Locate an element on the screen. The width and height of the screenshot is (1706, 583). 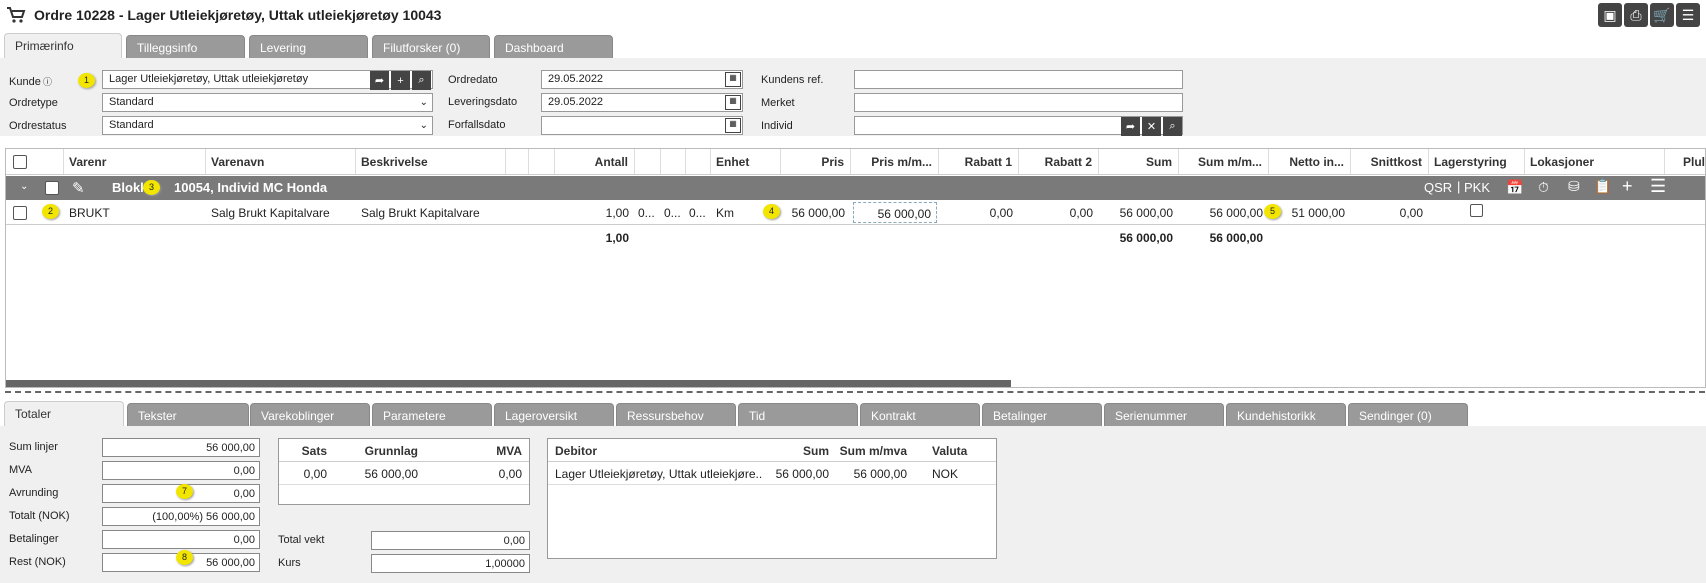
col-beskrivelse: Beskrivelse is located at coordinates (431, 161).